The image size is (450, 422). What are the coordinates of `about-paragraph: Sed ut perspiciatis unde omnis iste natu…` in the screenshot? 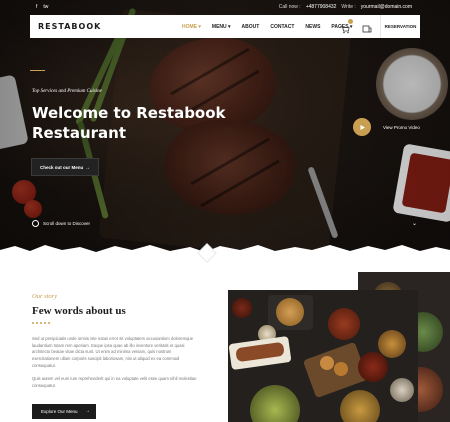 It's located at (113, 352).